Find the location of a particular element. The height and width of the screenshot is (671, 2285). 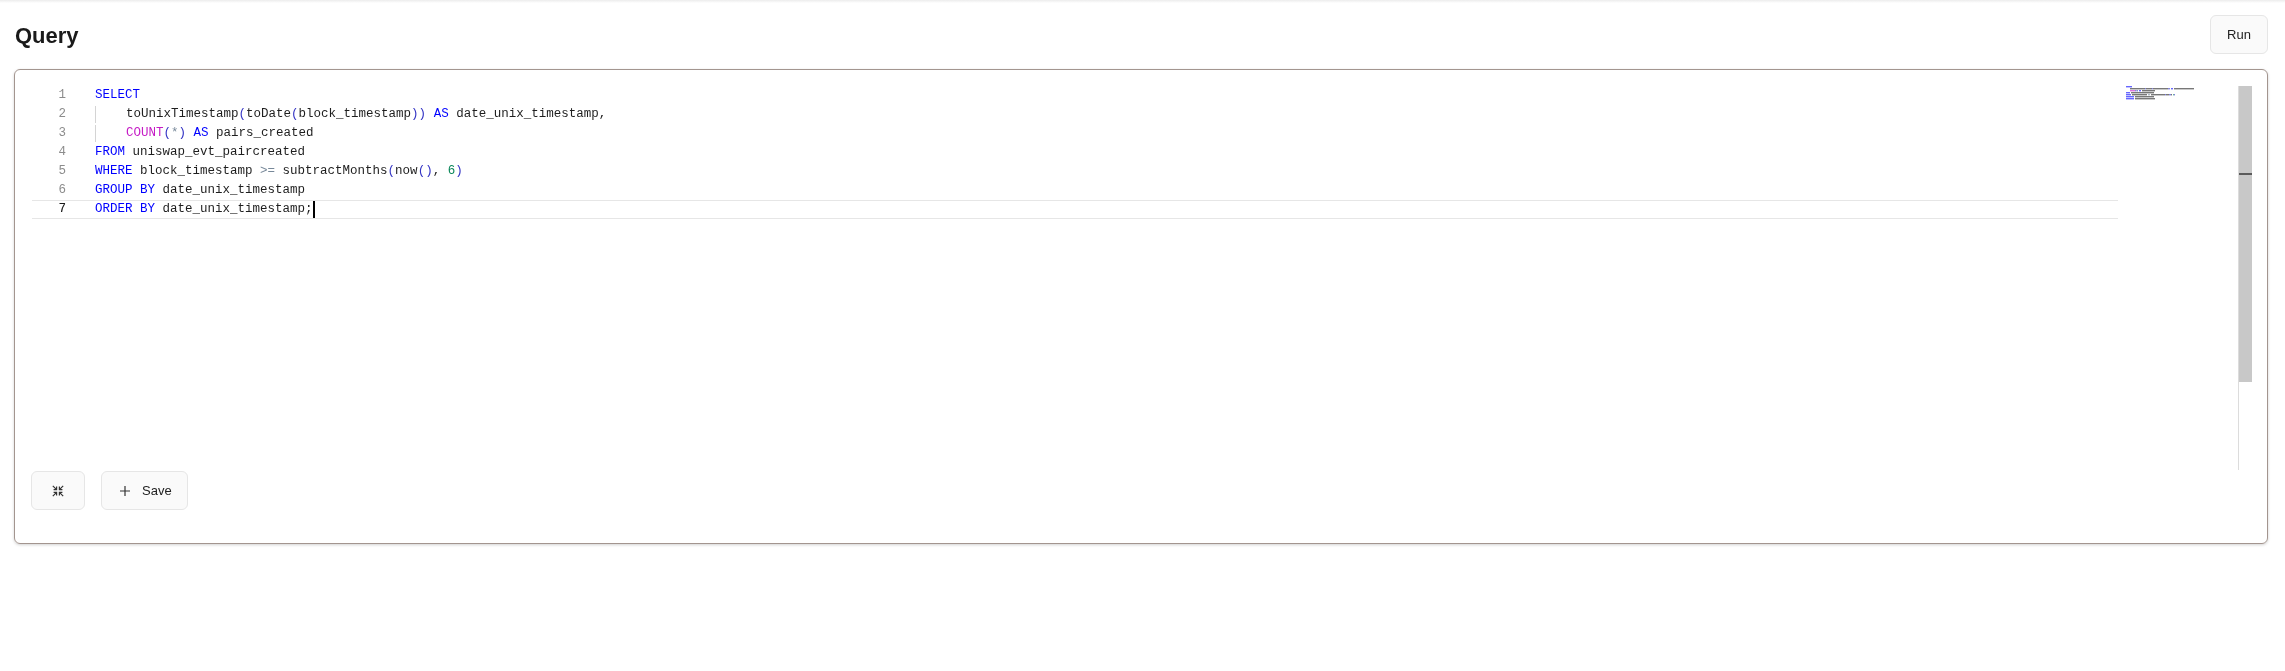

cursor-marker is located at coordinates (2245, 174).